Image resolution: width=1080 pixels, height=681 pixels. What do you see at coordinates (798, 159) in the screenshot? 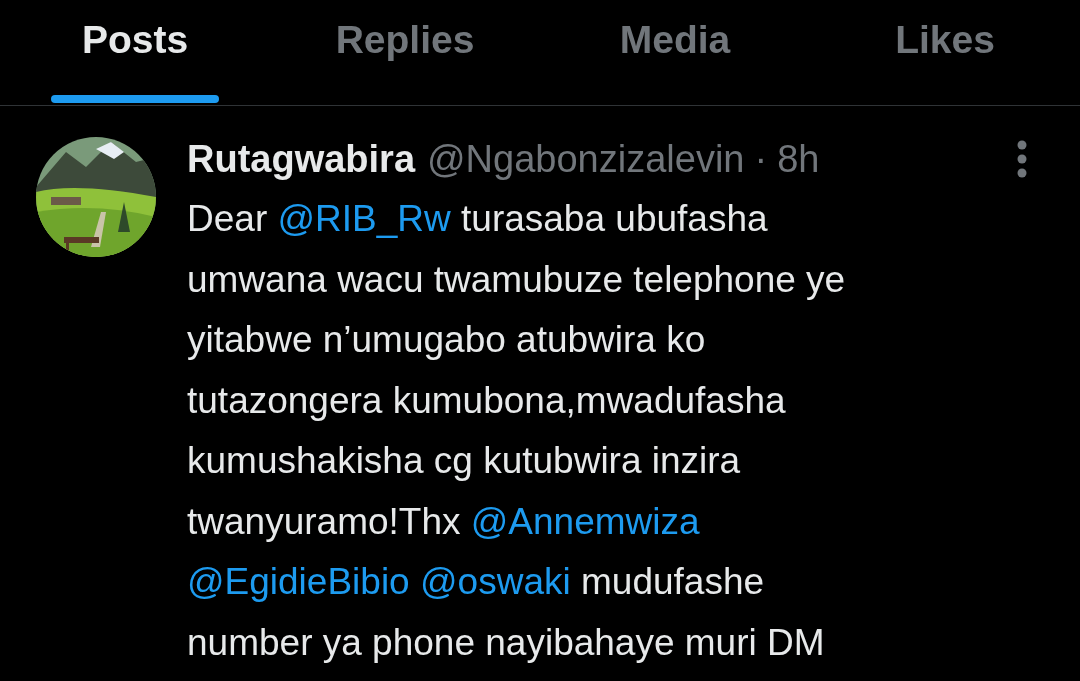
I see `post-time: 8h` at bounding box center [798, 159].